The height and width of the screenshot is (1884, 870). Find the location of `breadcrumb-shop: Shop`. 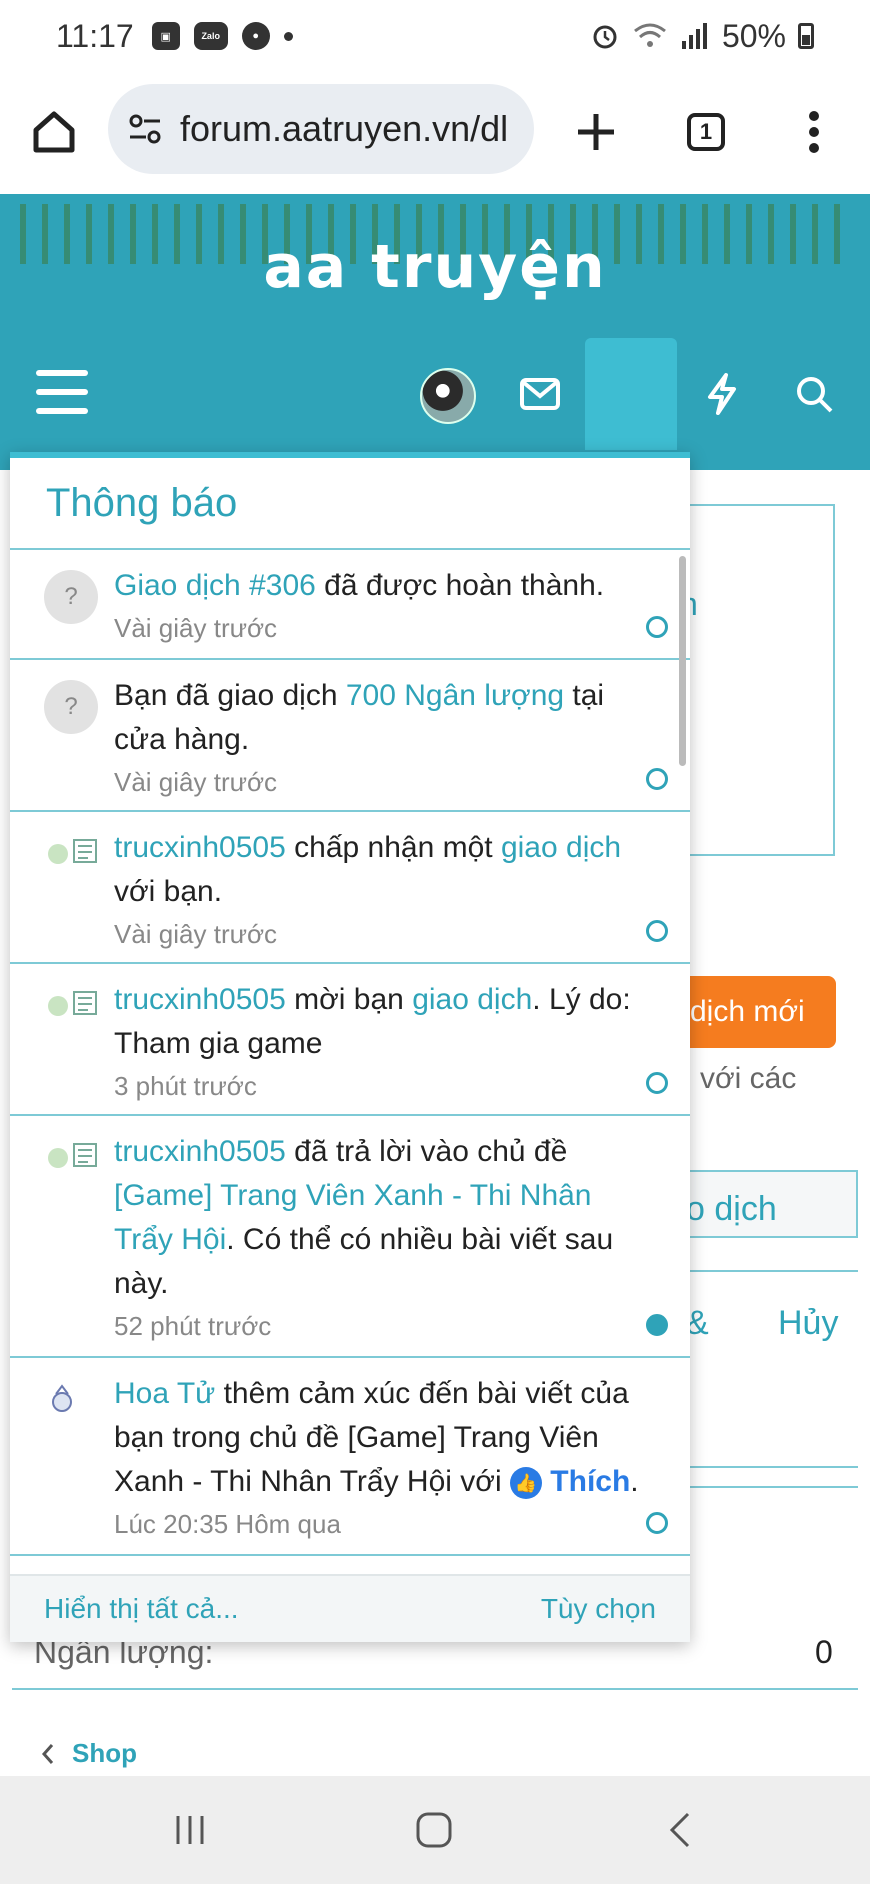

breadcrumb-shop: Shop is located at coordinates (104, 1753).